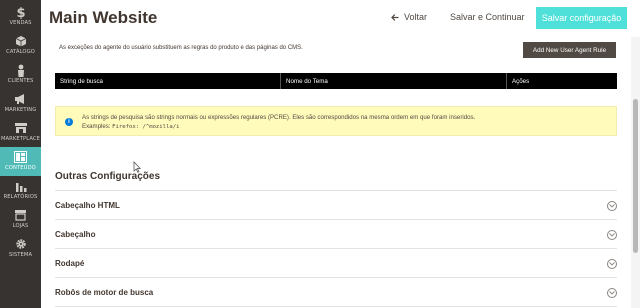 The width and height of the screenshot is (640, 308). Describe the element at coordinates (20, 168) in the screenshot. I see `sidebar-item-label: CONTEÚDO` at that location.